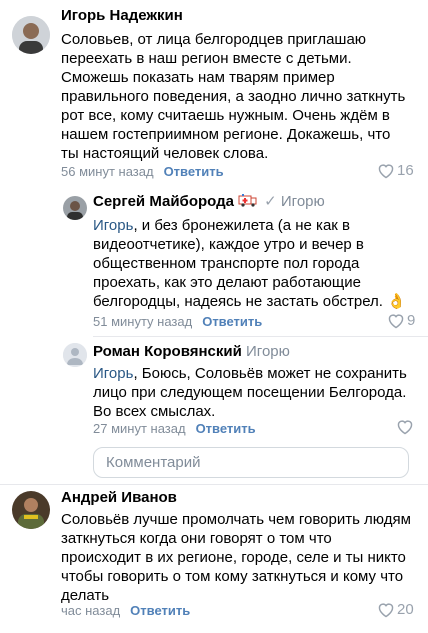  I want to click on comment-meta: 56 минут назад Ответить, so click(142, 171).